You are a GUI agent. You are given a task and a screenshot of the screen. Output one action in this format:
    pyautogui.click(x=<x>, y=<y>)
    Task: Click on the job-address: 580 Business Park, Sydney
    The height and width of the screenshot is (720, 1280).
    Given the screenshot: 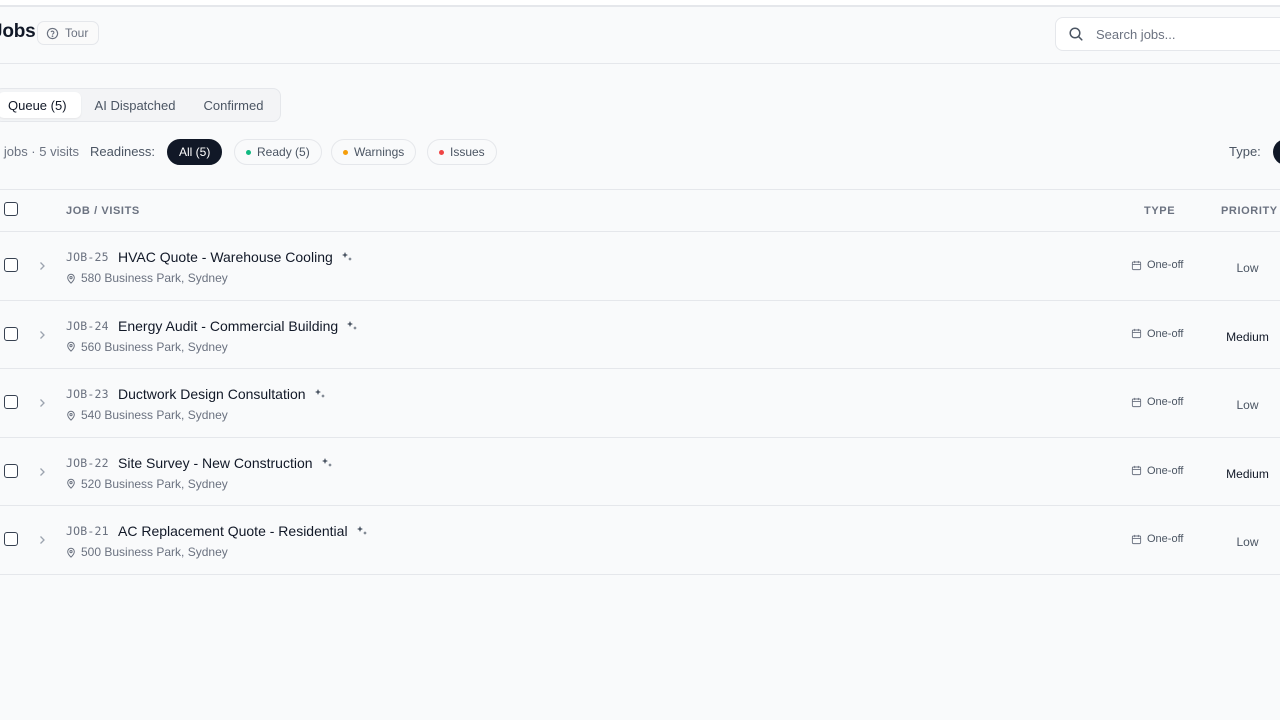 What is the action you would take?
    pyautogui.click(x=147, y=278)
    